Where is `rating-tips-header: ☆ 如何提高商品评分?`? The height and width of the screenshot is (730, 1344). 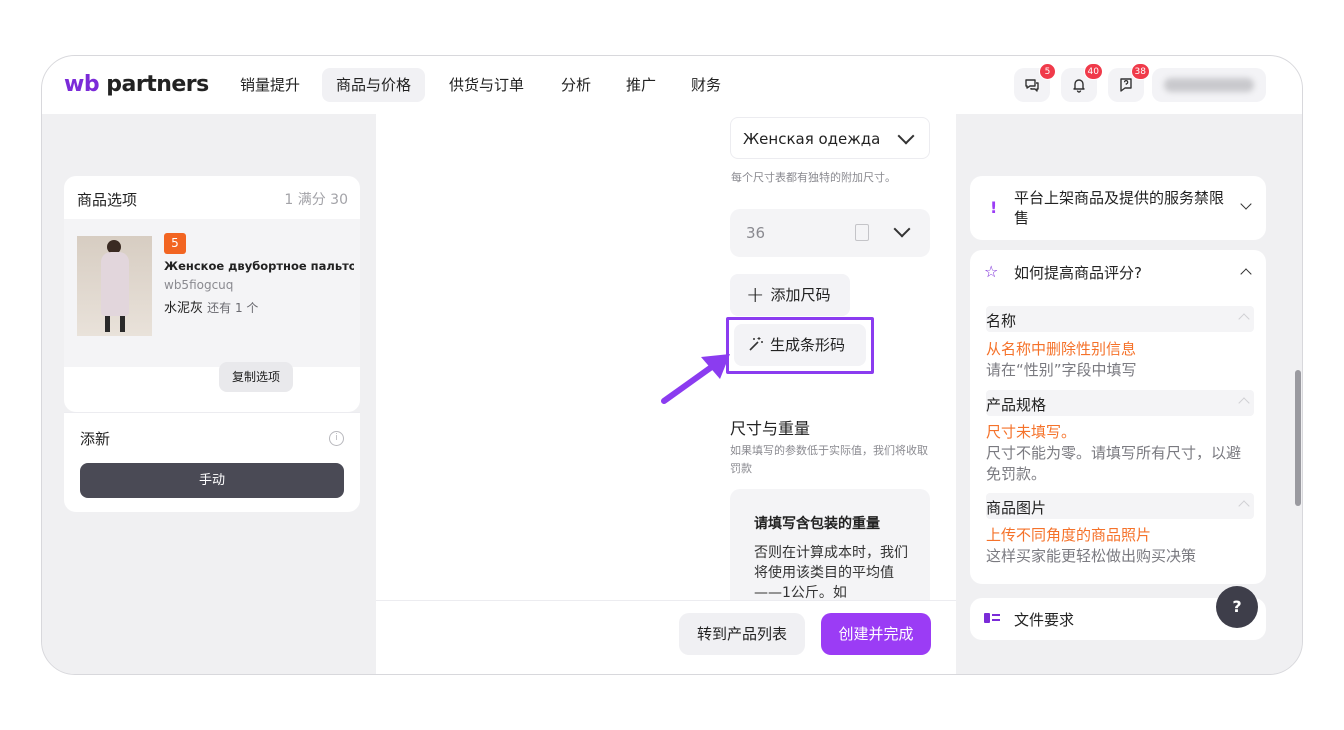 rating-tips-header: ☆ 如何提高商品评分? is located at coordinates (1118, 272).